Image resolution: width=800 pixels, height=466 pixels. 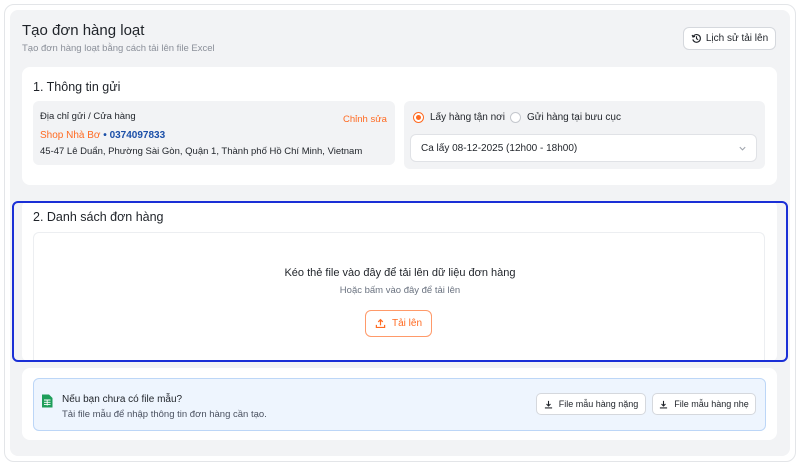 I want to click on radio-unchecked-icon, so click(x=515, y=117).